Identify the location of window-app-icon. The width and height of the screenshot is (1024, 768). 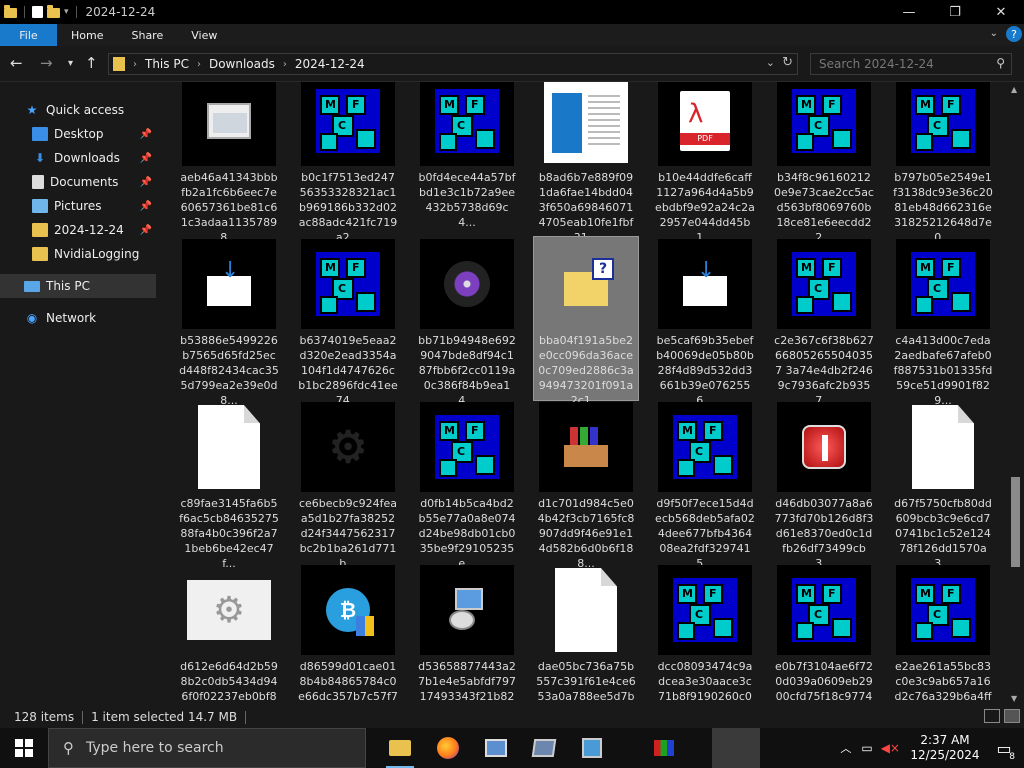
(544, 748).